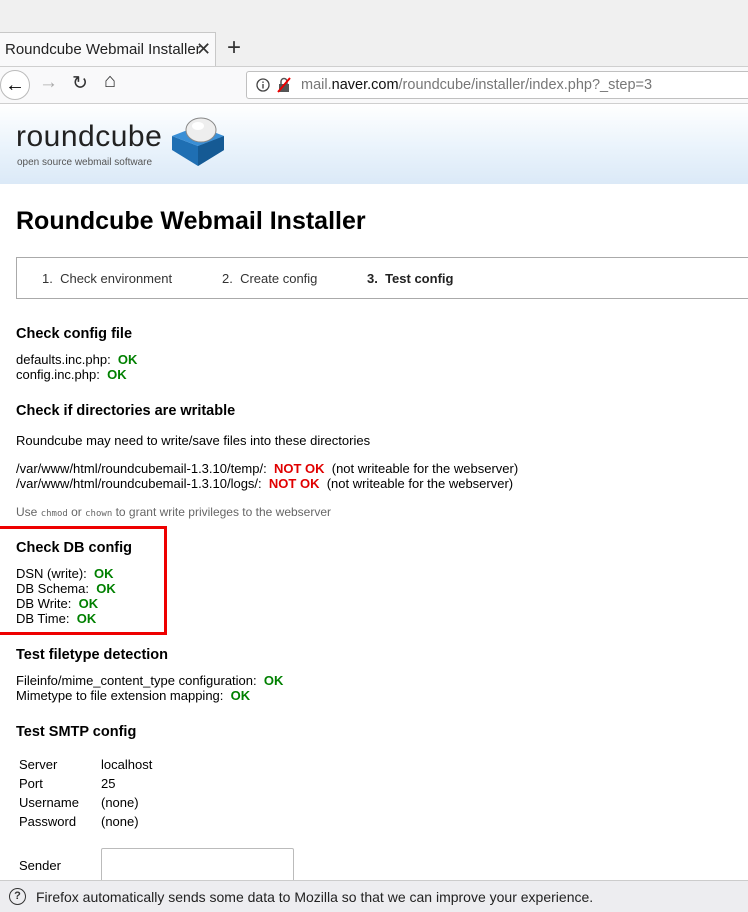  Describe the element at coordinates (191, 221) in the screenshot. I see `page-title: Roundcube Webmail Installer` at that location.